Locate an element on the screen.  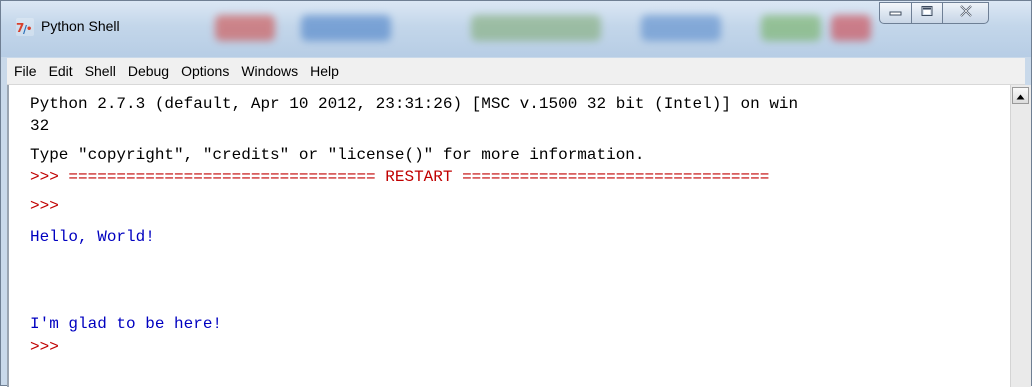
menu-help: Help is located at coordinates (324, 71).